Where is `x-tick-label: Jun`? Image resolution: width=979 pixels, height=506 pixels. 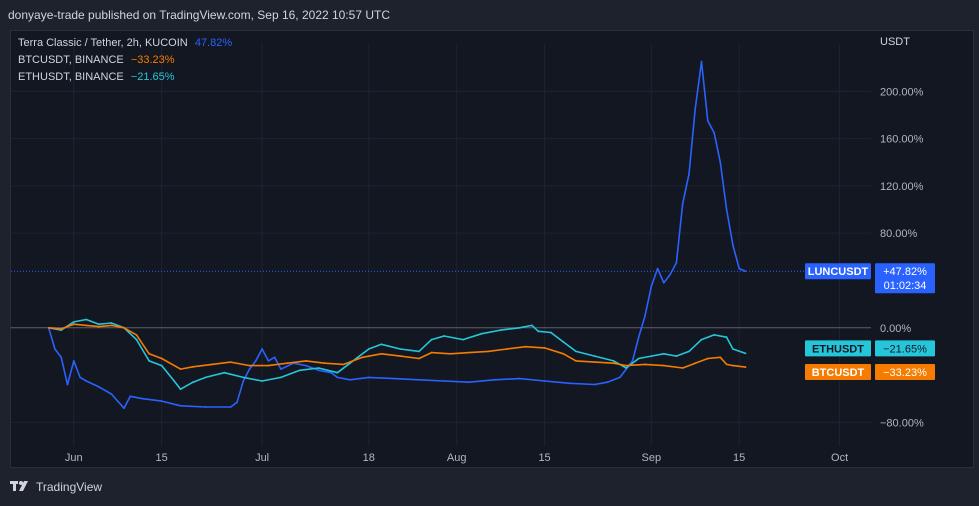 x-tick-label: Jun is located at coordinates (74, 458).